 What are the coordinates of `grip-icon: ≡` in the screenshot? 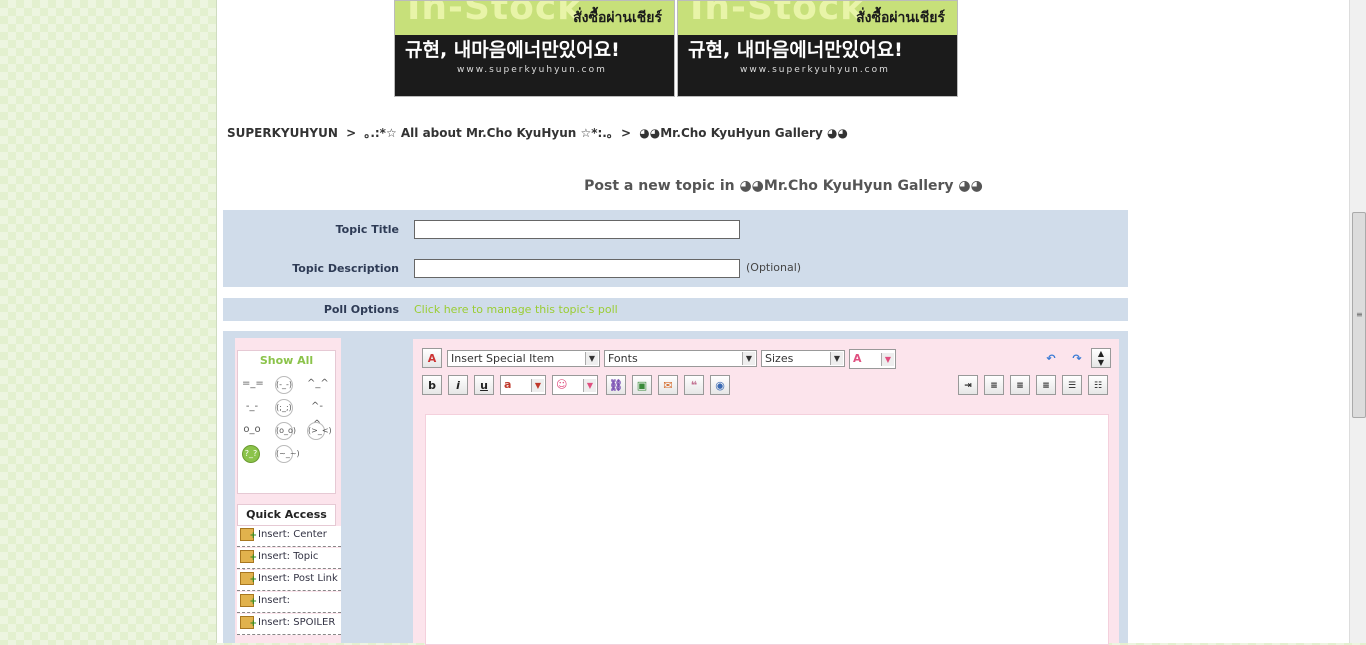 It's located at (1359, 314).